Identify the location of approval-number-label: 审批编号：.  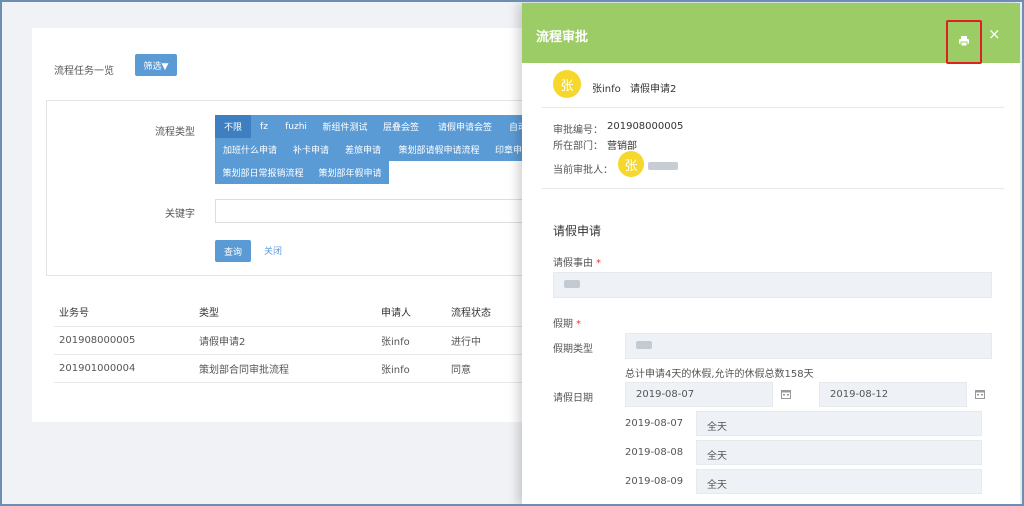
(578, 130).